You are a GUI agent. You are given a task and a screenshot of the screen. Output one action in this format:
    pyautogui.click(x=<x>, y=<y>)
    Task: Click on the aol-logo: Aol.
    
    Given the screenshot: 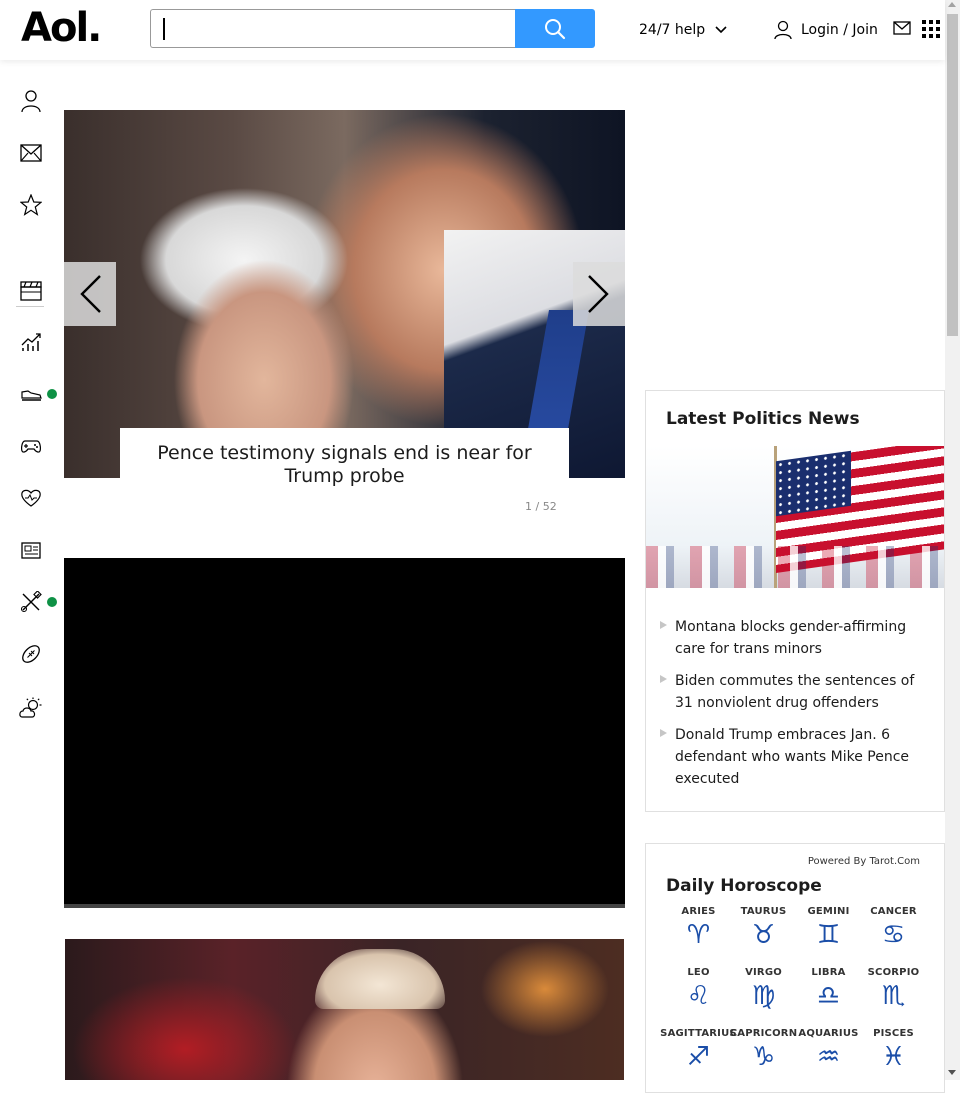 What is the action you would take?
    pyautogui.click(x=61, y=28)
    